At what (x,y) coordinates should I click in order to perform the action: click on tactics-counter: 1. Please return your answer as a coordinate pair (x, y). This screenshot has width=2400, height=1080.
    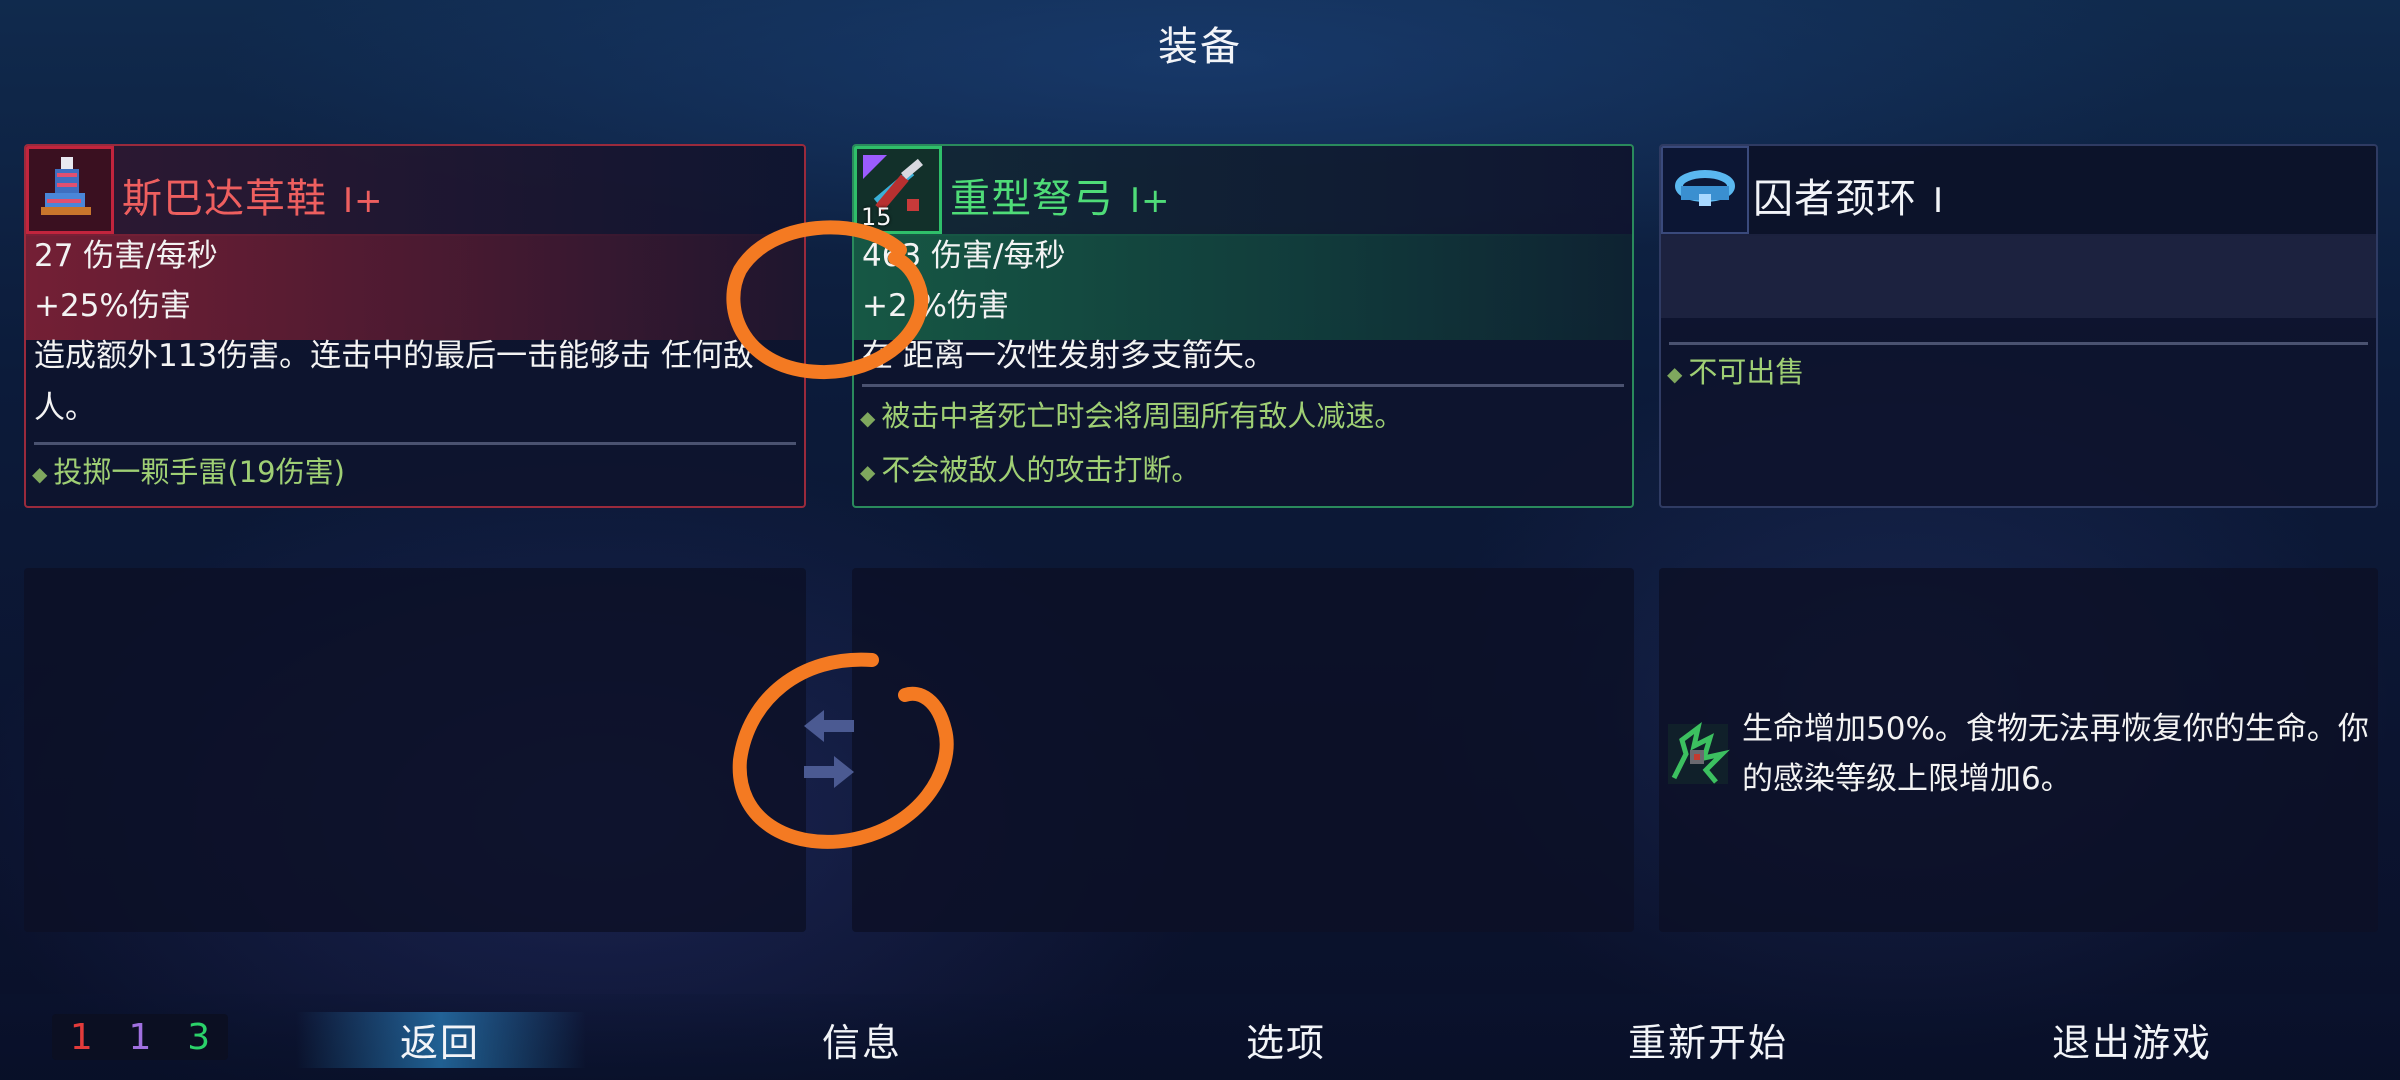
    Looking at the image, I should click on (140, 1037).